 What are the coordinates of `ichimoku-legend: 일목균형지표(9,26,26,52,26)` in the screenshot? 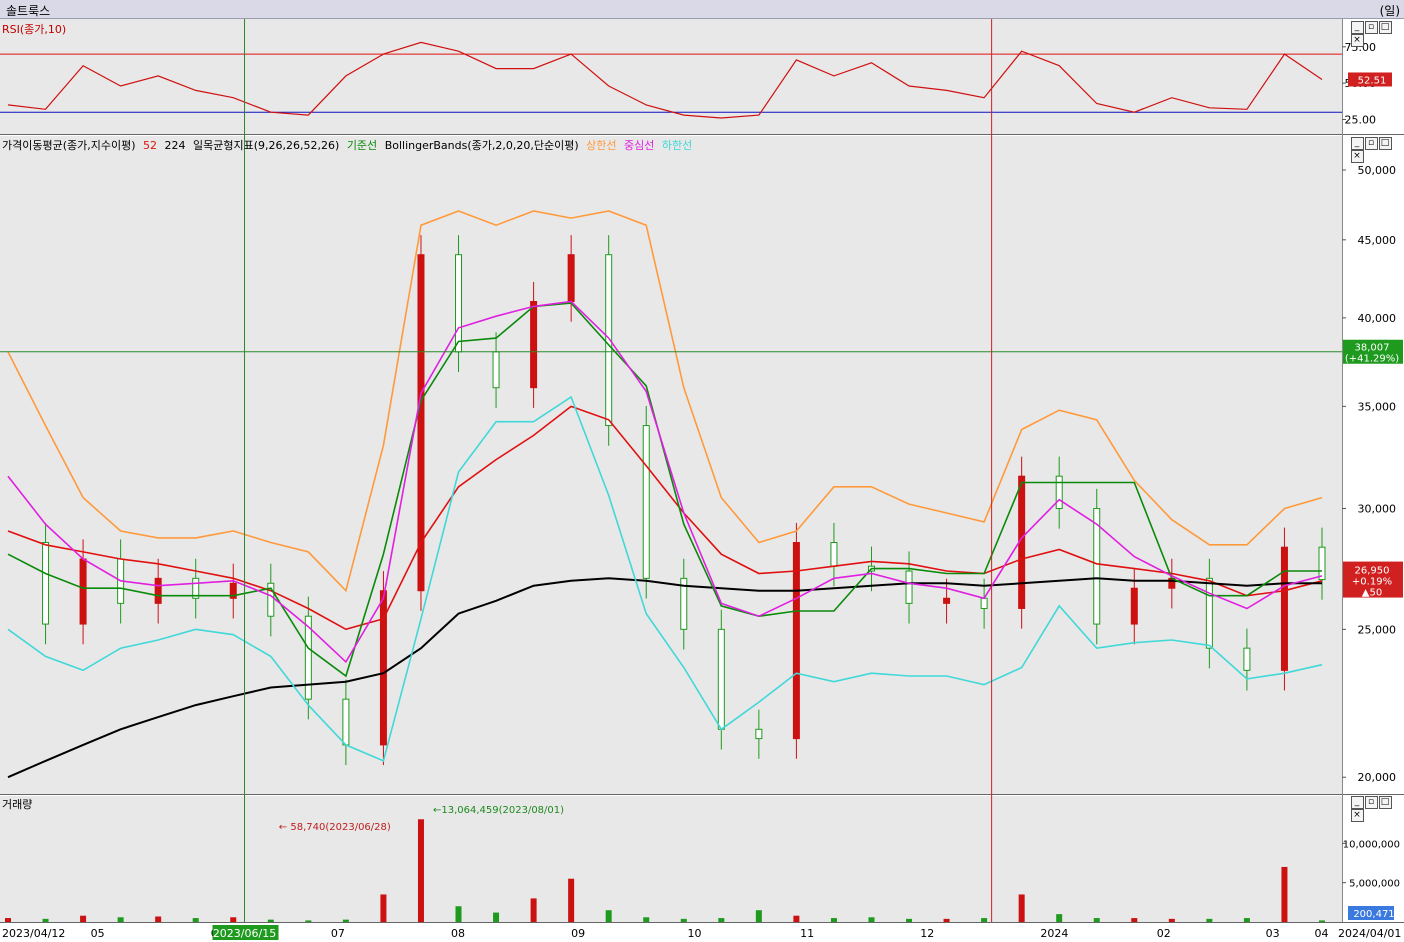 It's located at (266, 145).